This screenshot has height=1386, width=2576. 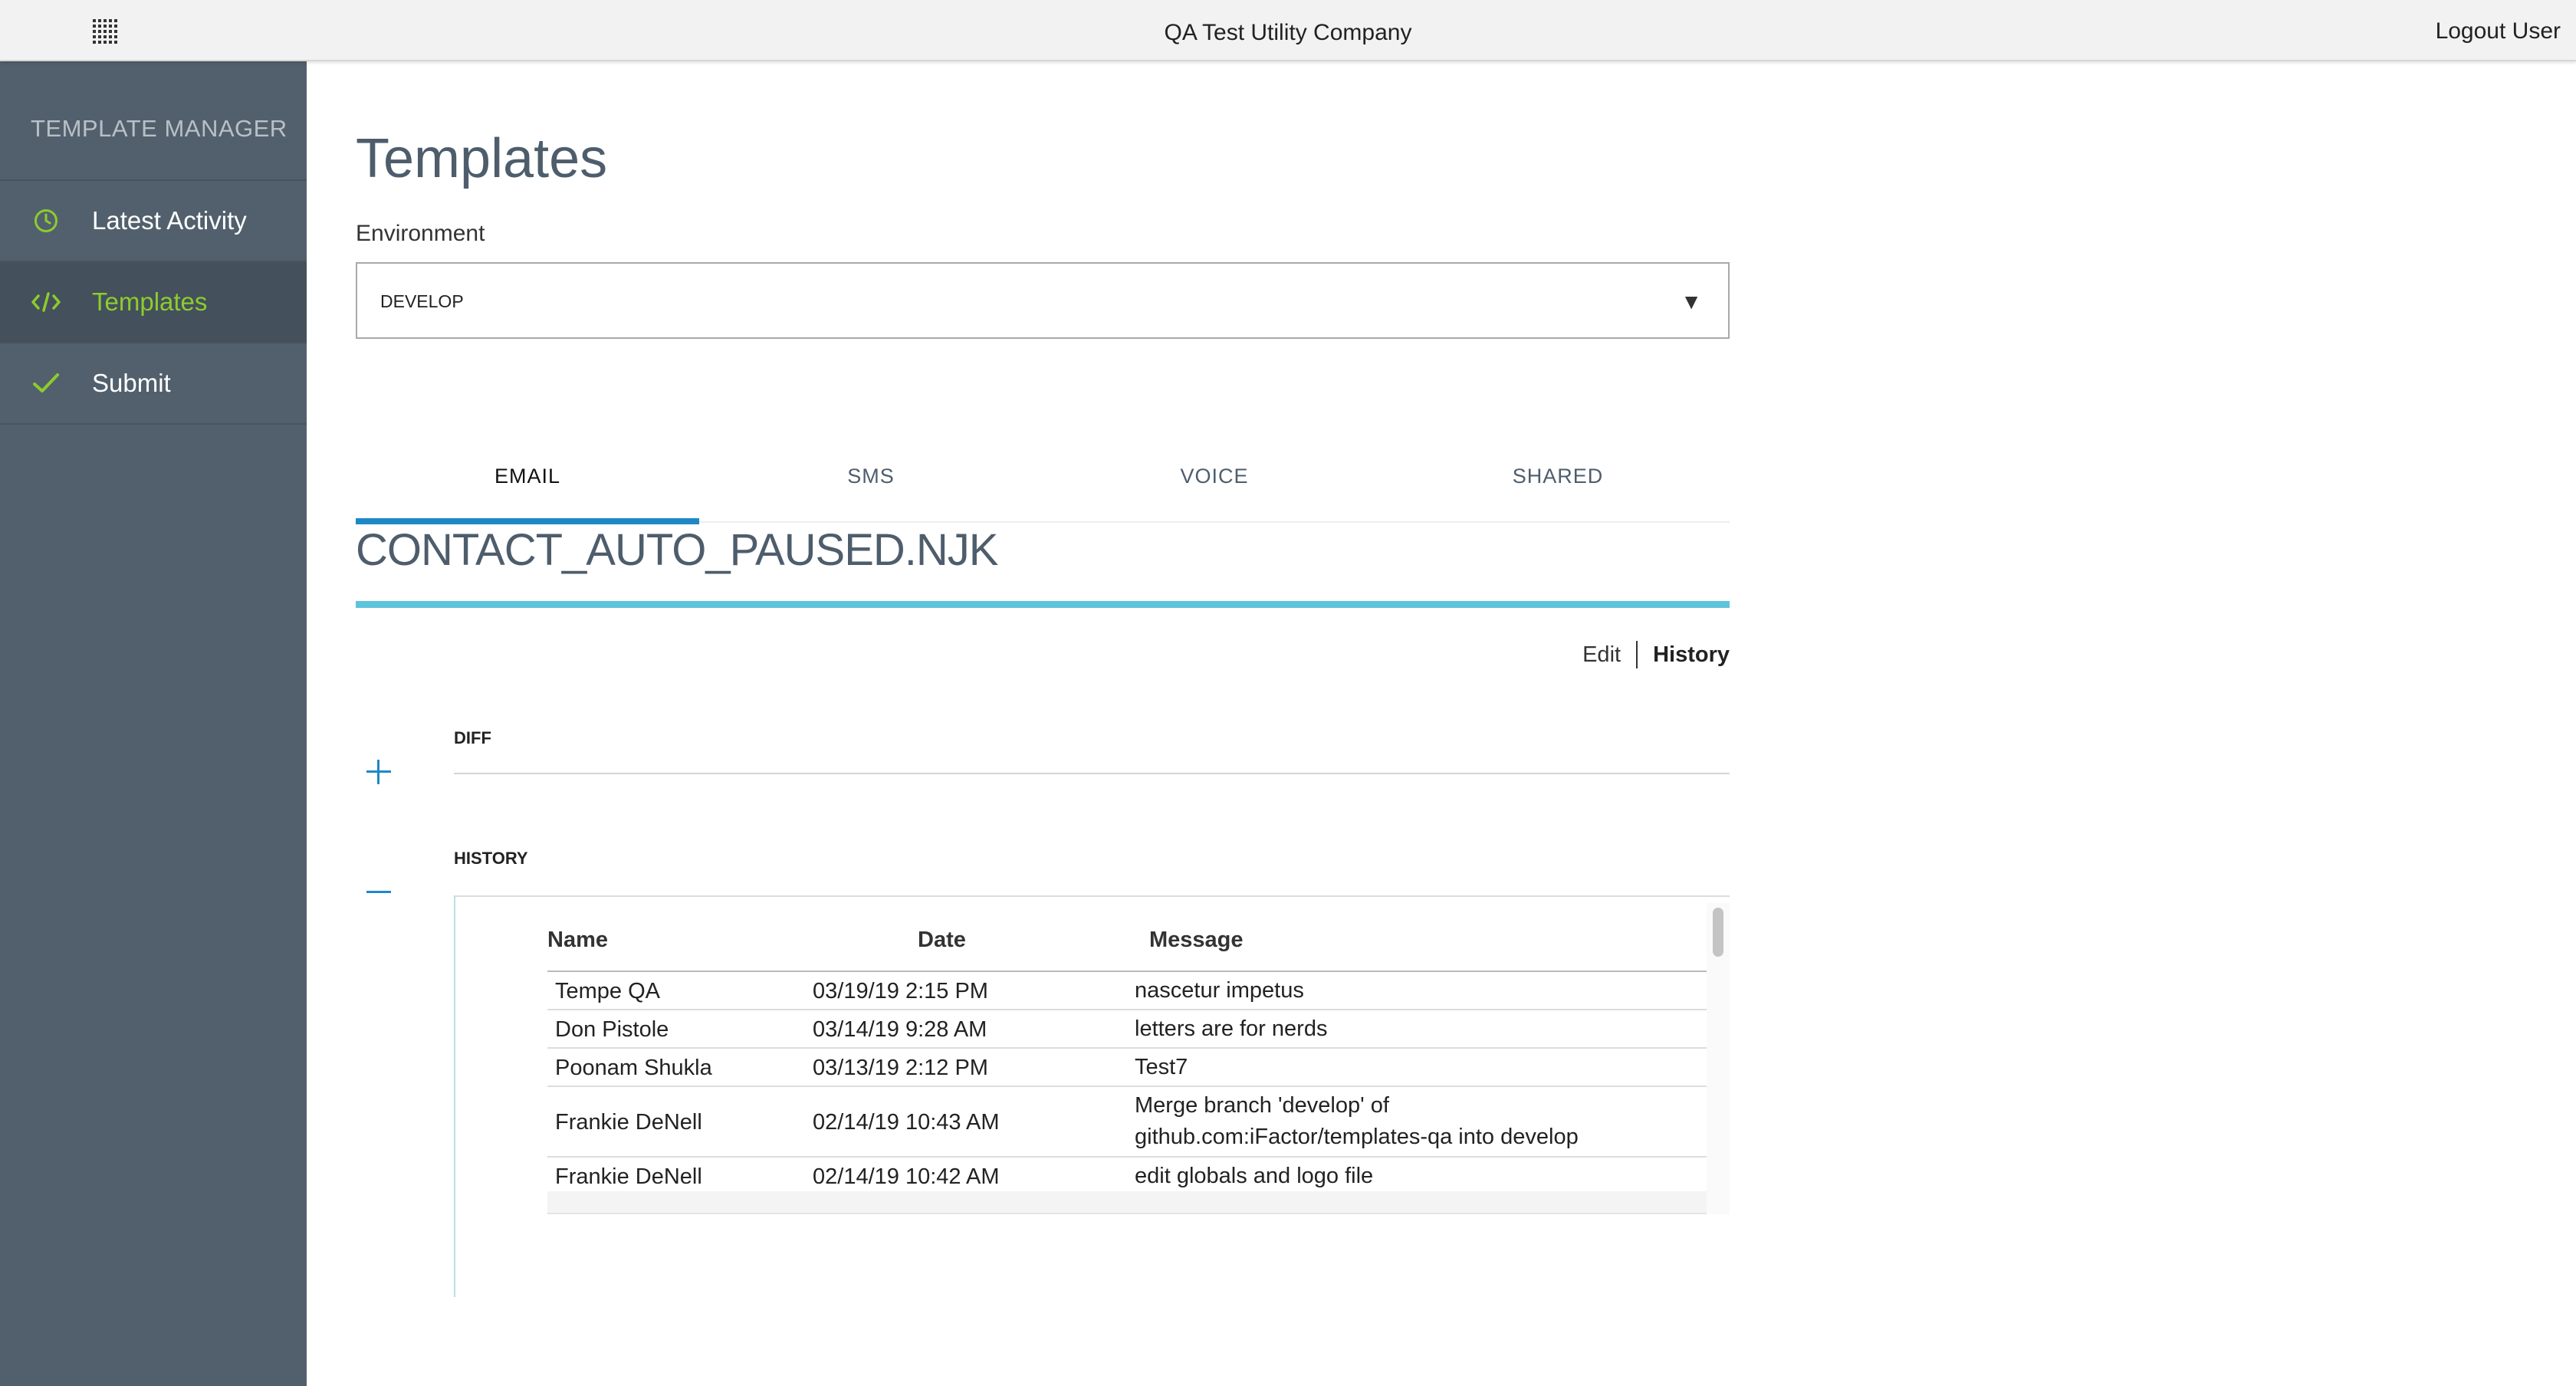 I want to click on collapse-history-button, so click(x=379, y=914).